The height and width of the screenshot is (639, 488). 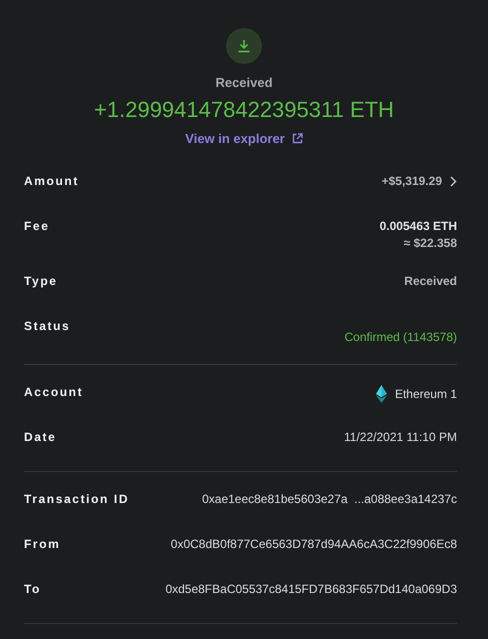 I want to click on explorer-link: View in explorer, so click(x=244, y=138).